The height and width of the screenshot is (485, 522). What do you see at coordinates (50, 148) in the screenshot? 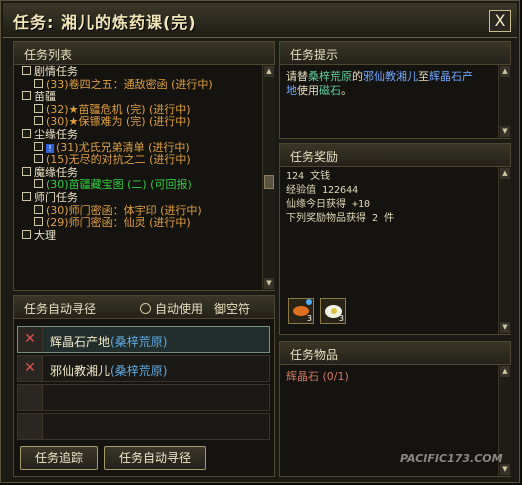
I see `alert-icon: !` at bounding box center [50, 148].